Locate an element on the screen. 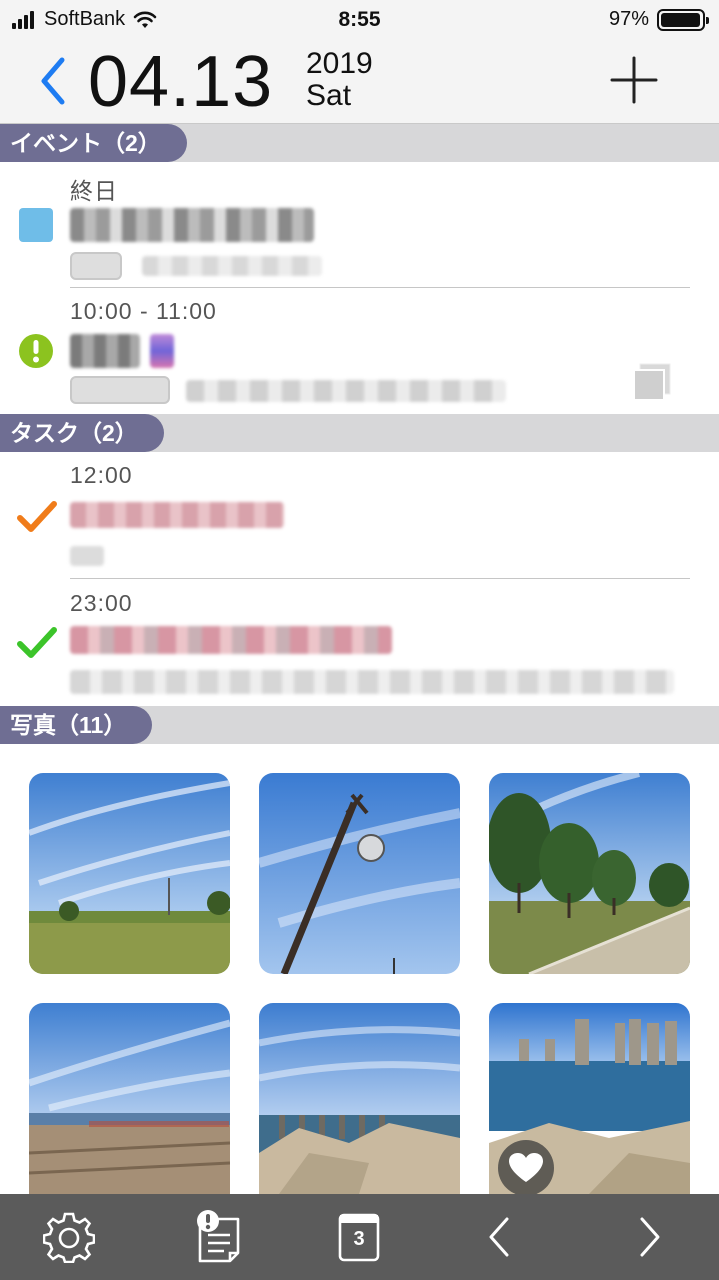  tasks-section-header: タスク（2） is located at coordinates (359, 433).